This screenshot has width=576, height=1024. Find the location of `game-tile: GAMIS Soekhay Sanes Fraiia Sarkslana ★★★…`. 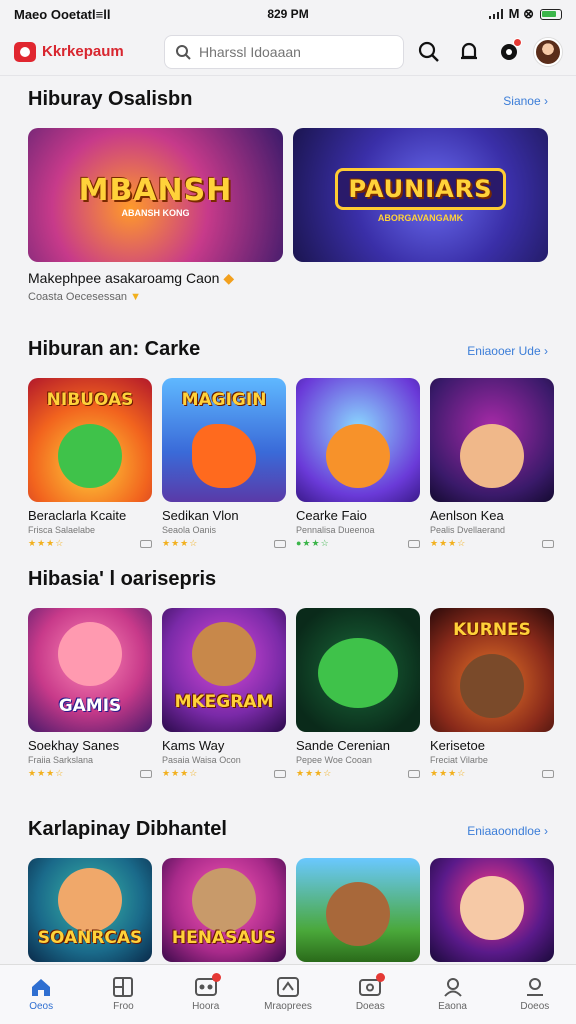

game-tile: GAMIS Soekhay Sanes Fraiia Sarkslana ★★★… is located at coordinates (90, 693).